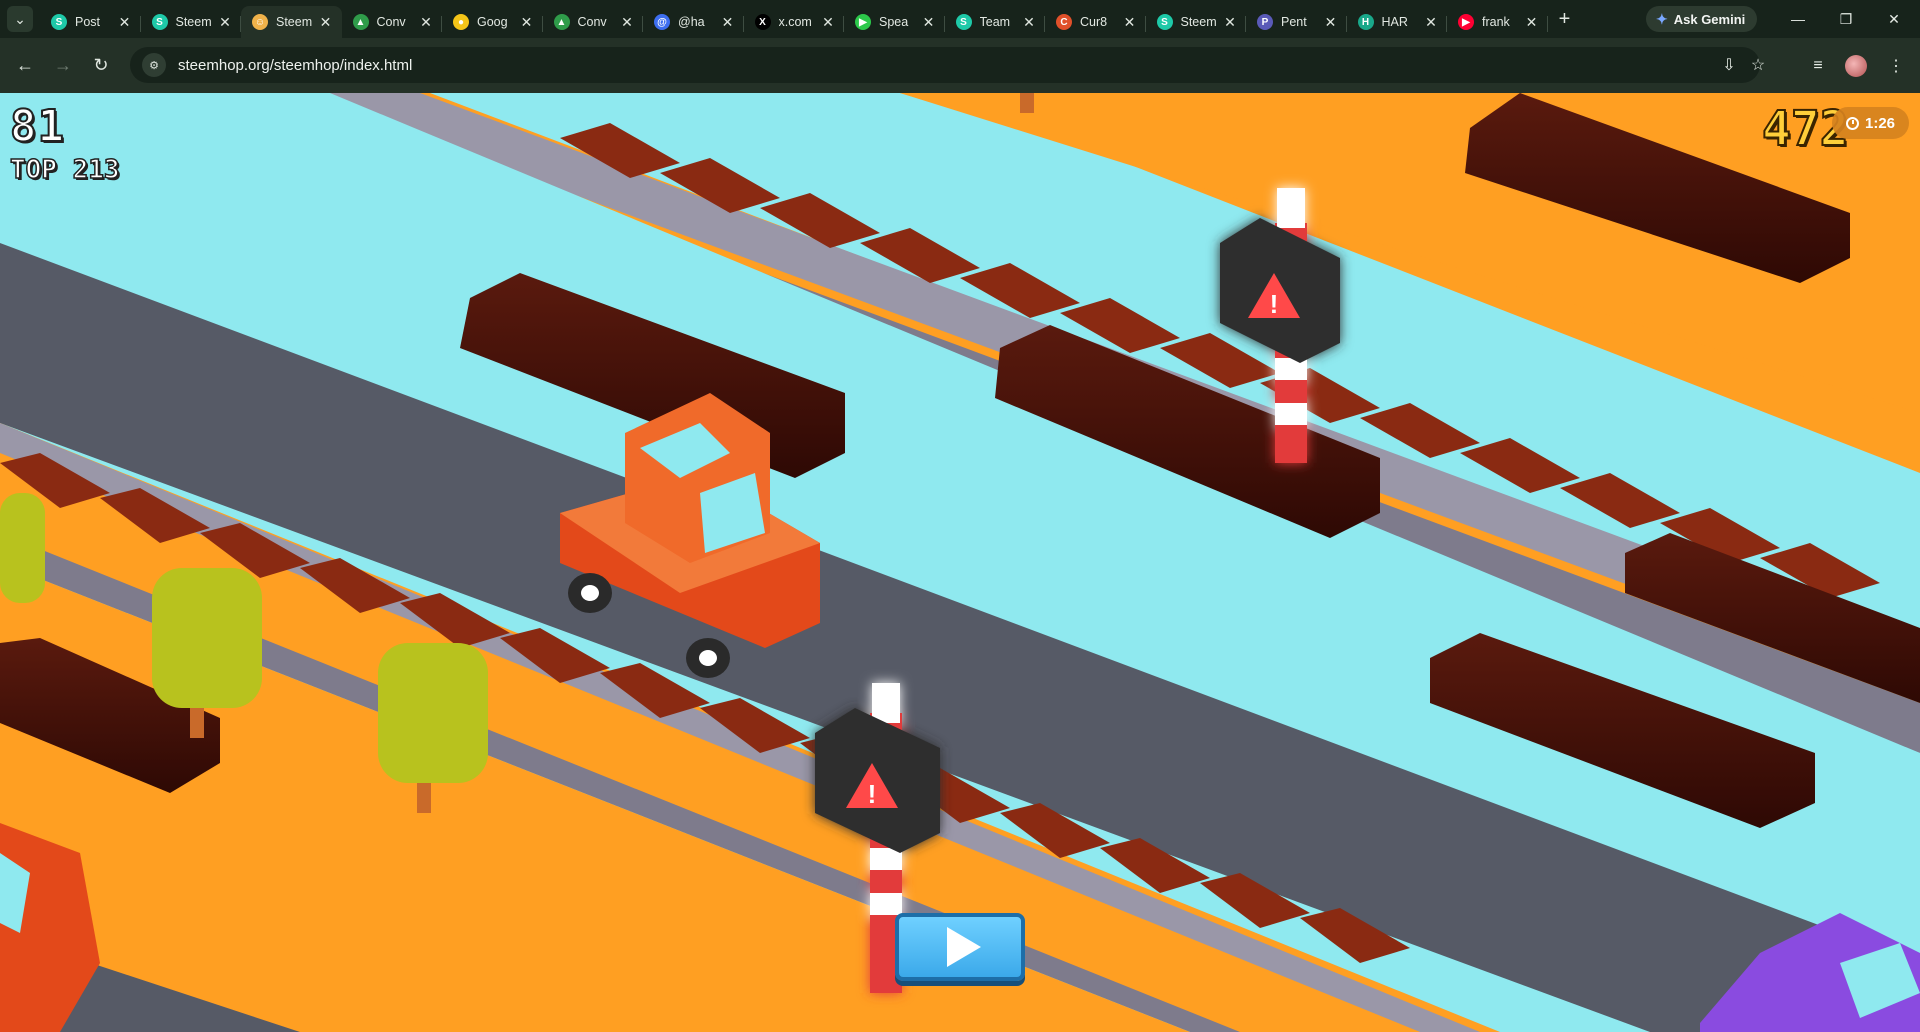  I want to click on tab-favicon-icon: ☺, so click(260, 22).